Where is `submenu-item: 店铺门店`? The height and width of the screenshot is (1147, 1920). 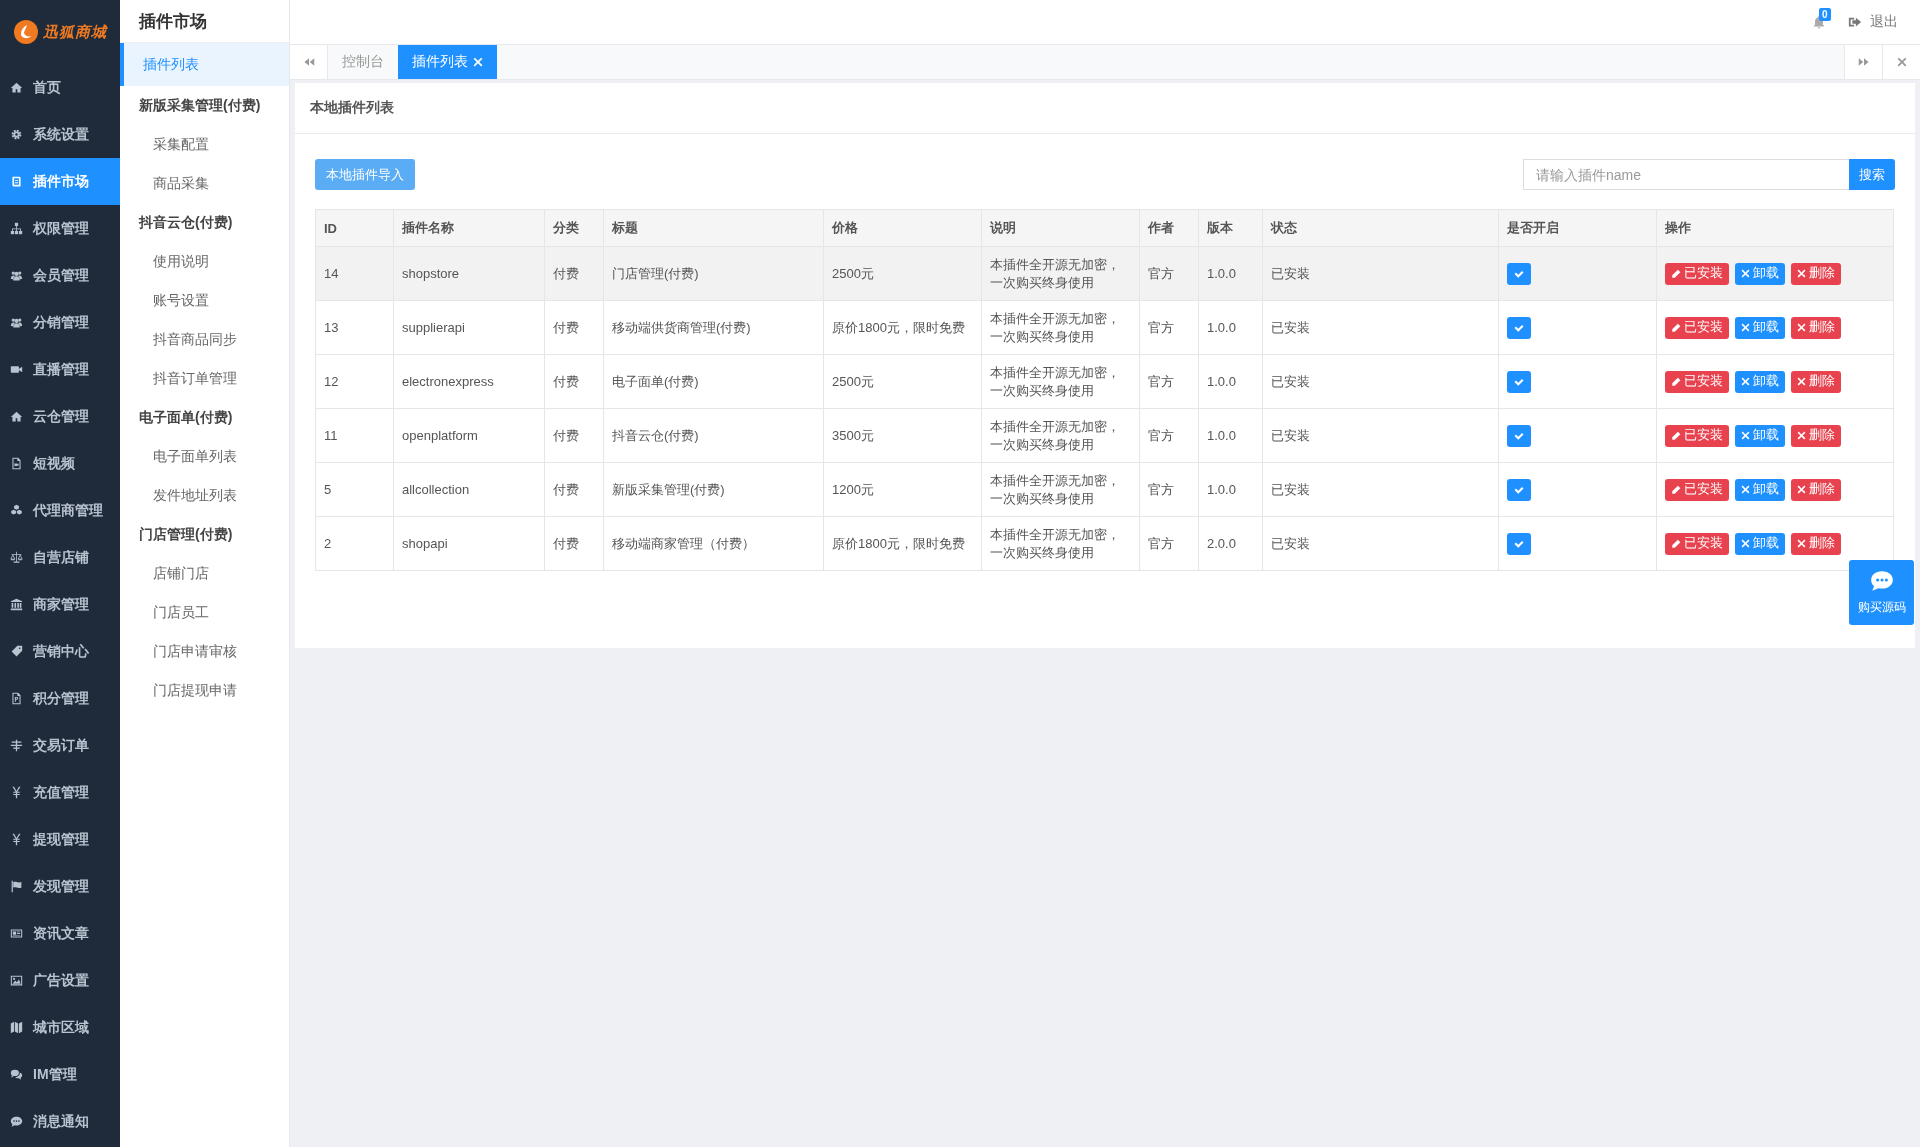 submenu-item: 店铺门店 is located at coordinates (204, 573).